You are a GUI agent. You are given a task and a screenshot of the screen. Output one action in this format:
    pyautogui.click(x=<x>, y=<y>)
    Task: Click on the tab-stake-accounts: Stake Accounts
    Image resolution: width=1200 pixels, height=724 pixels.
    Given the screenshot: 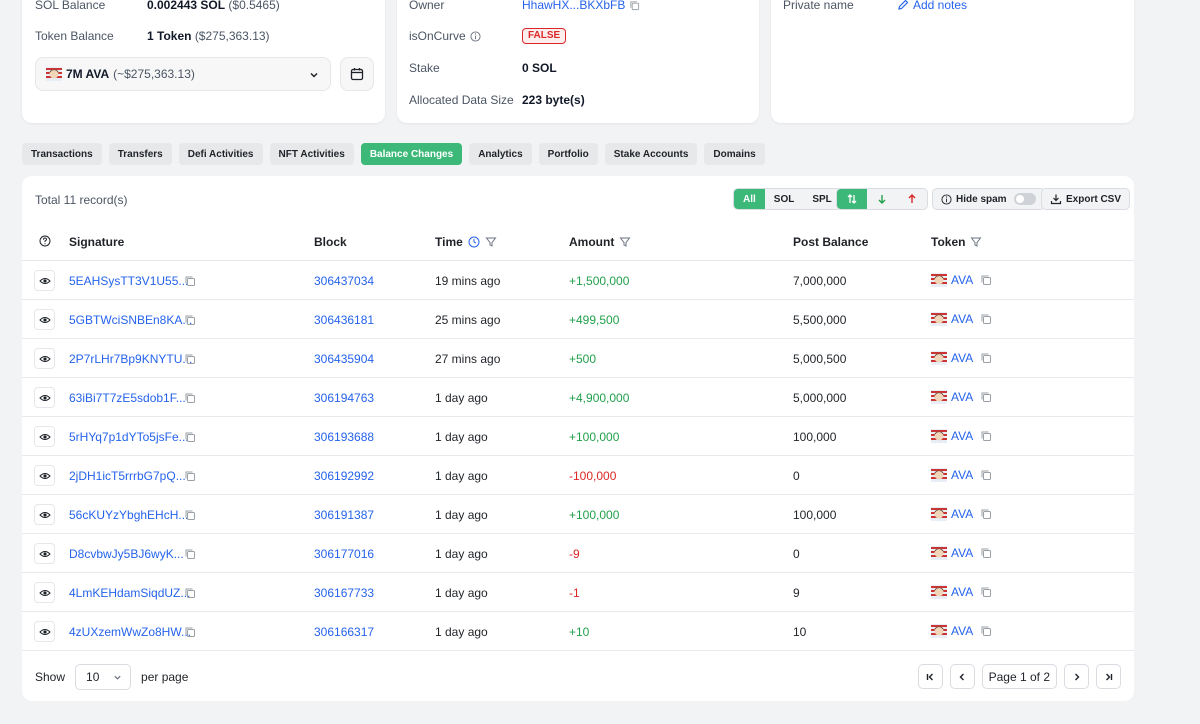 What is the action you would take?
    pyautogui.click(x=651, y=154)
    